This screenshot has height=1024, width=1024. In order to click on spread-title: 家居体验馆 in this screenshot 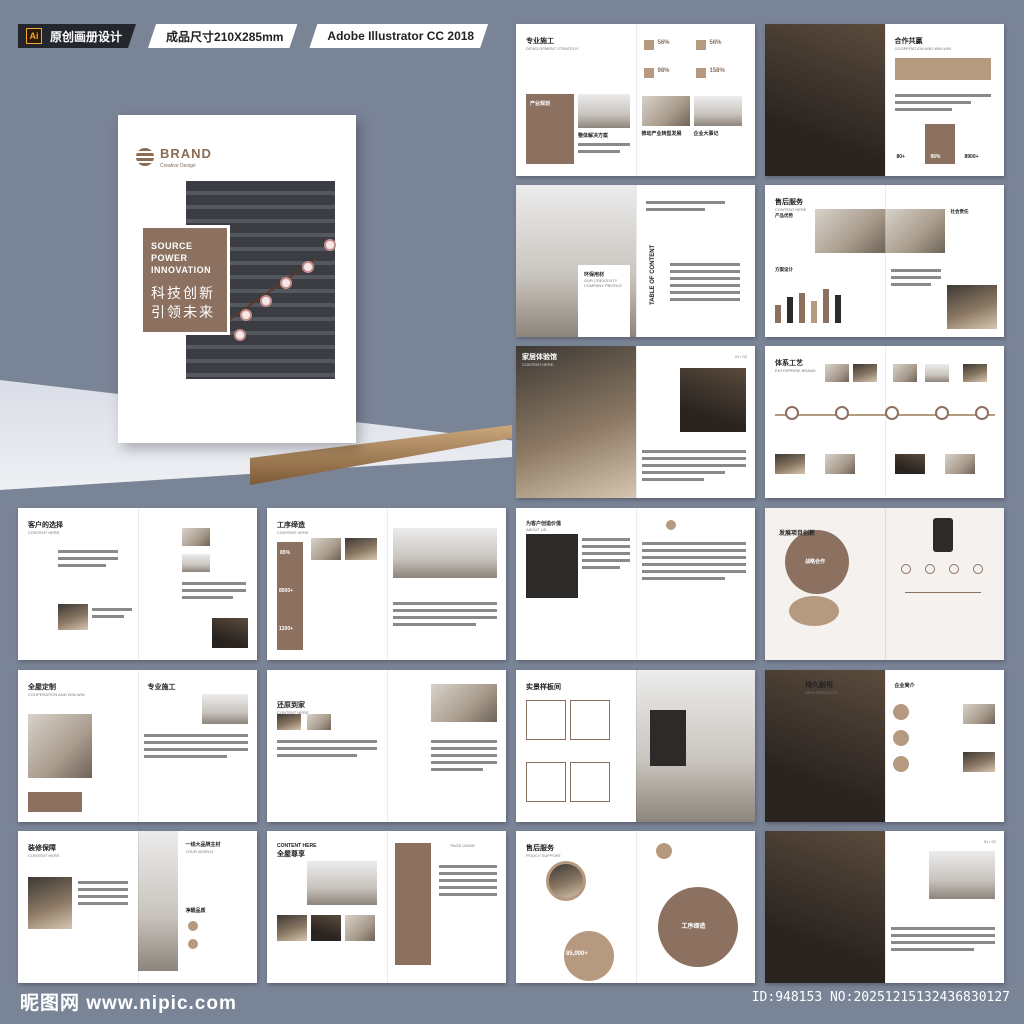, I will do `click(539, 357)`.